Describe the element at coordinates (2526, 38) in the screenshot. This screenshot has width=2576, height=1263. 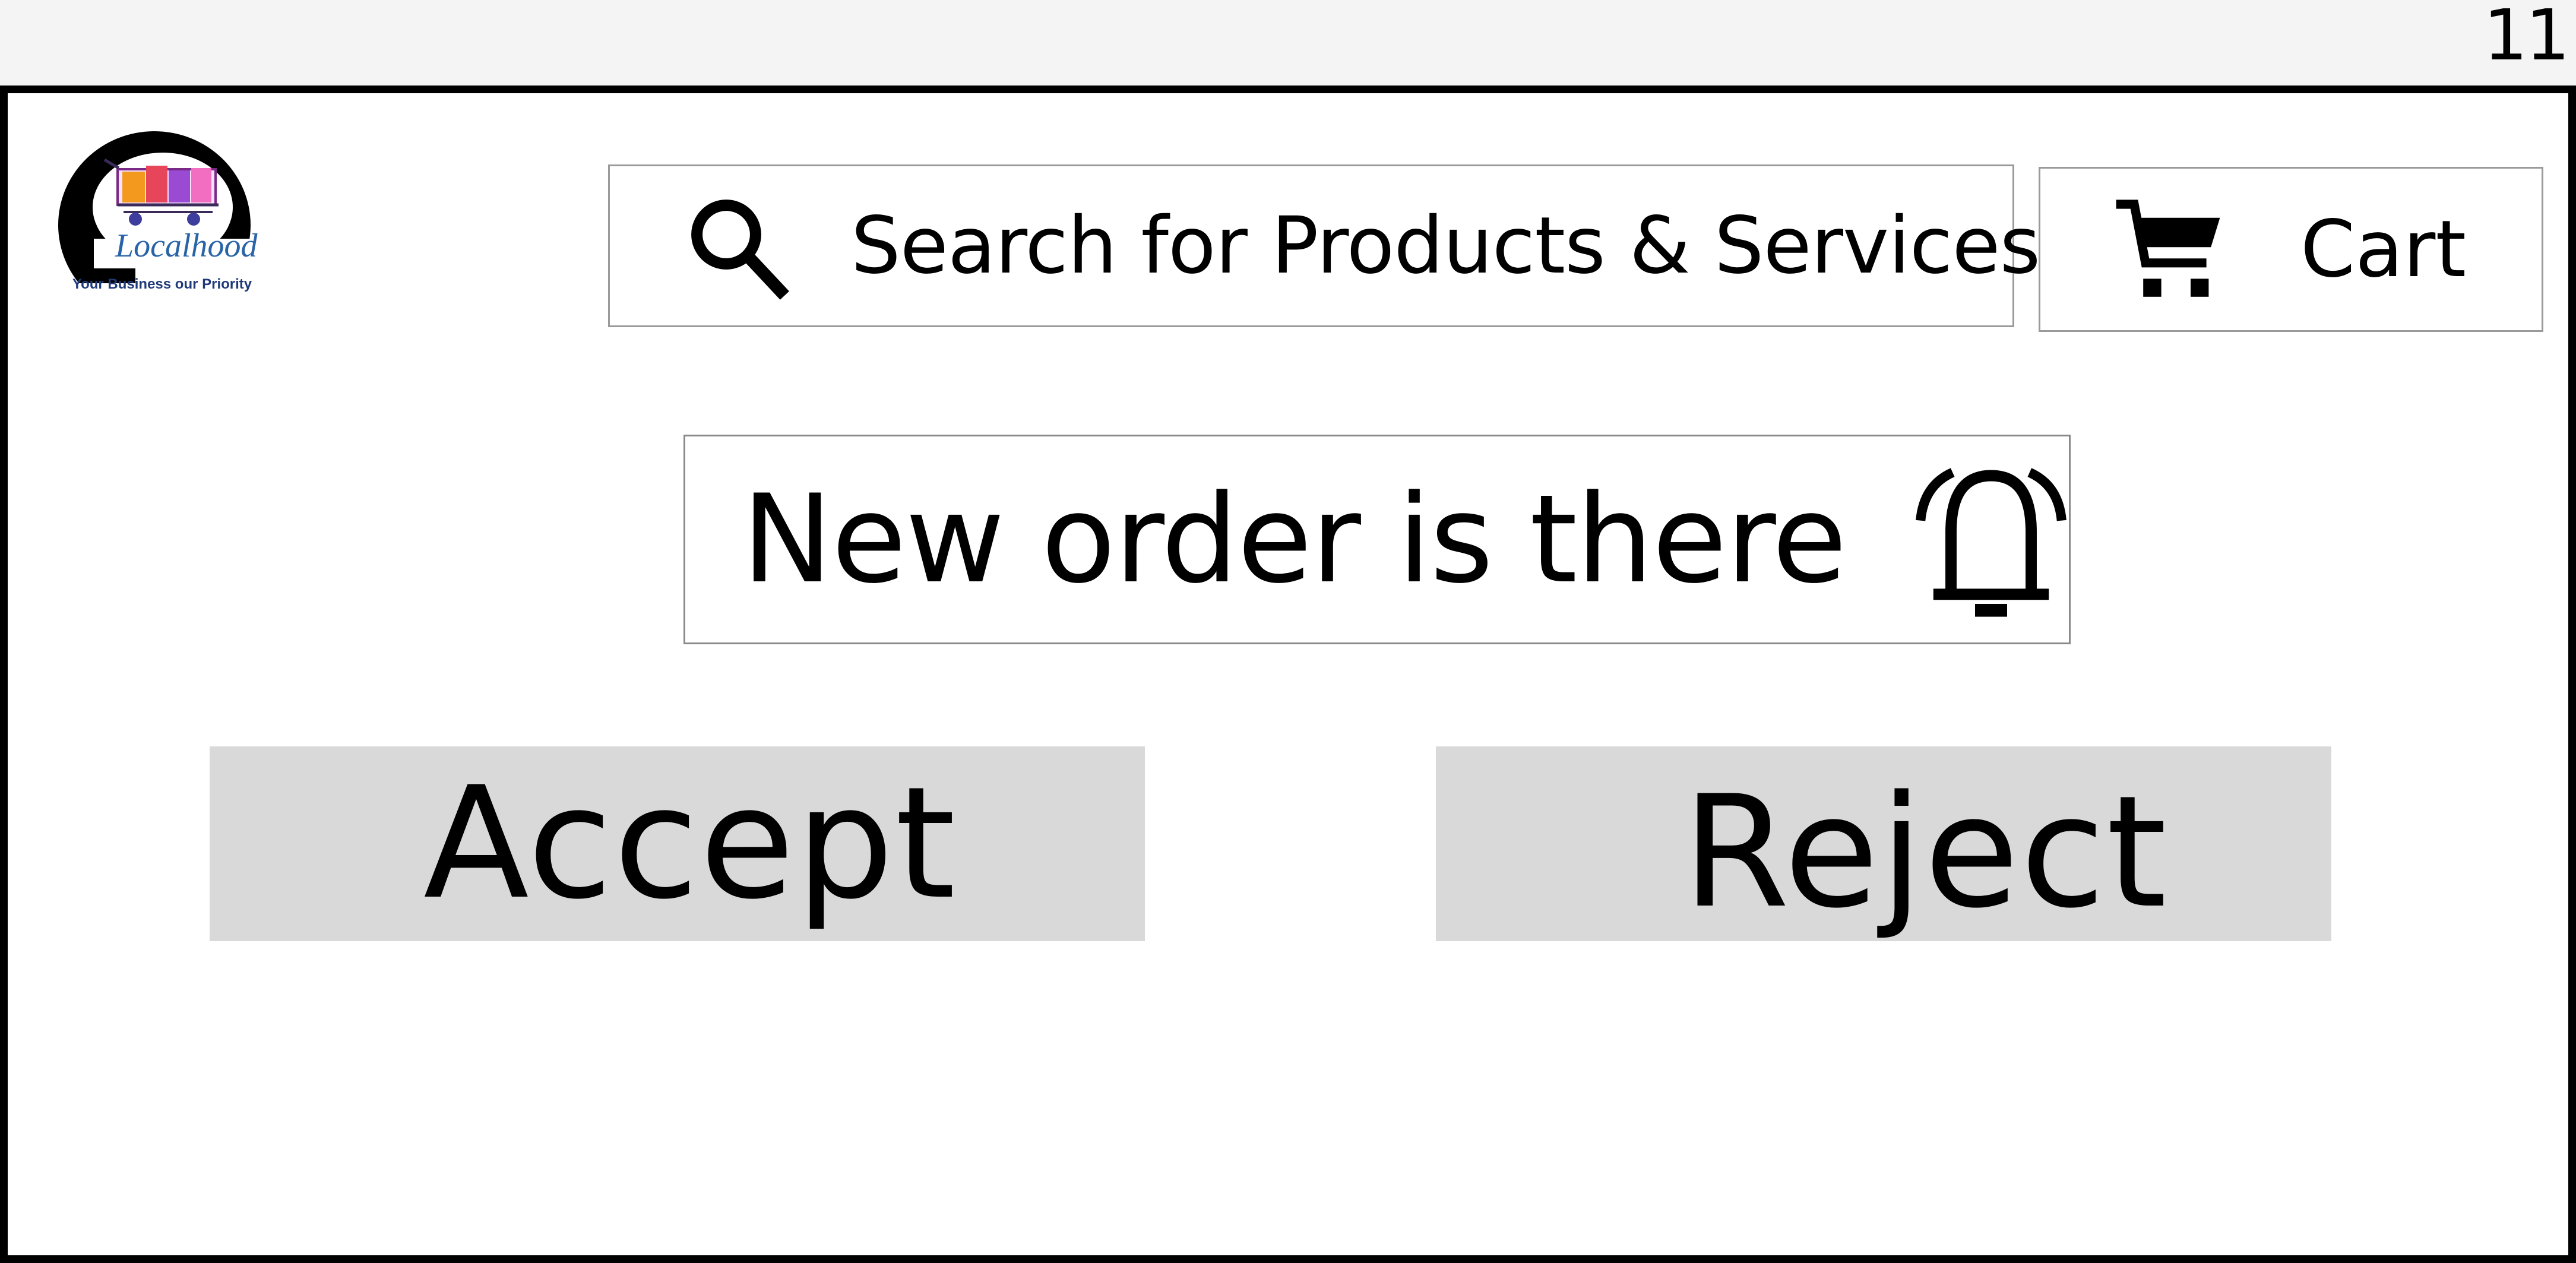
I see `page-number: 11` at that location.